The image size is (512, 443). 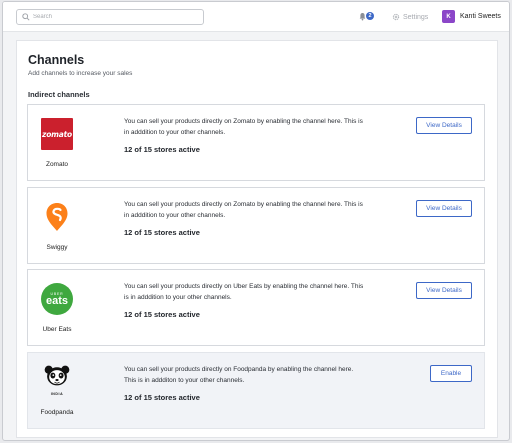 What do you see at coordinates (480, 16) in the screenshot?
I see `account-name: Kanti Sweets` at bounding box center [480, 16].